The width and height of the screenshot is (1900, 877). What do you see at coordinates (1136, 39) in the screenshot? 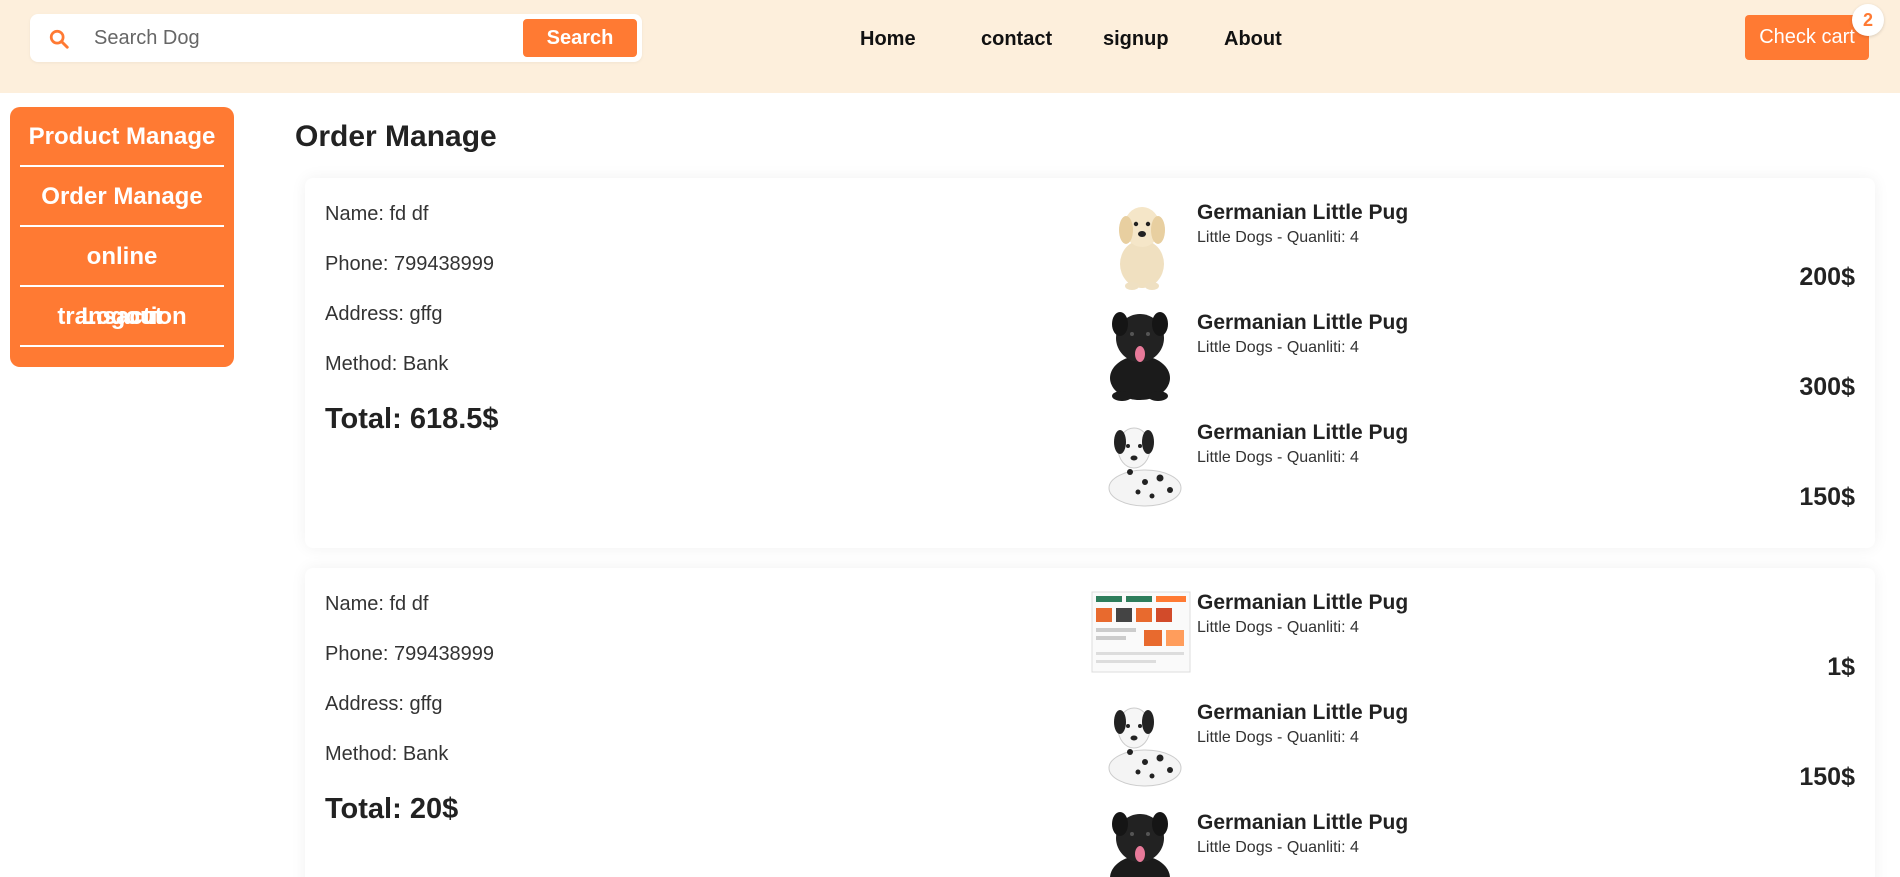
I see `nav-signup-link: signup` at bounding box center [1136, 39].